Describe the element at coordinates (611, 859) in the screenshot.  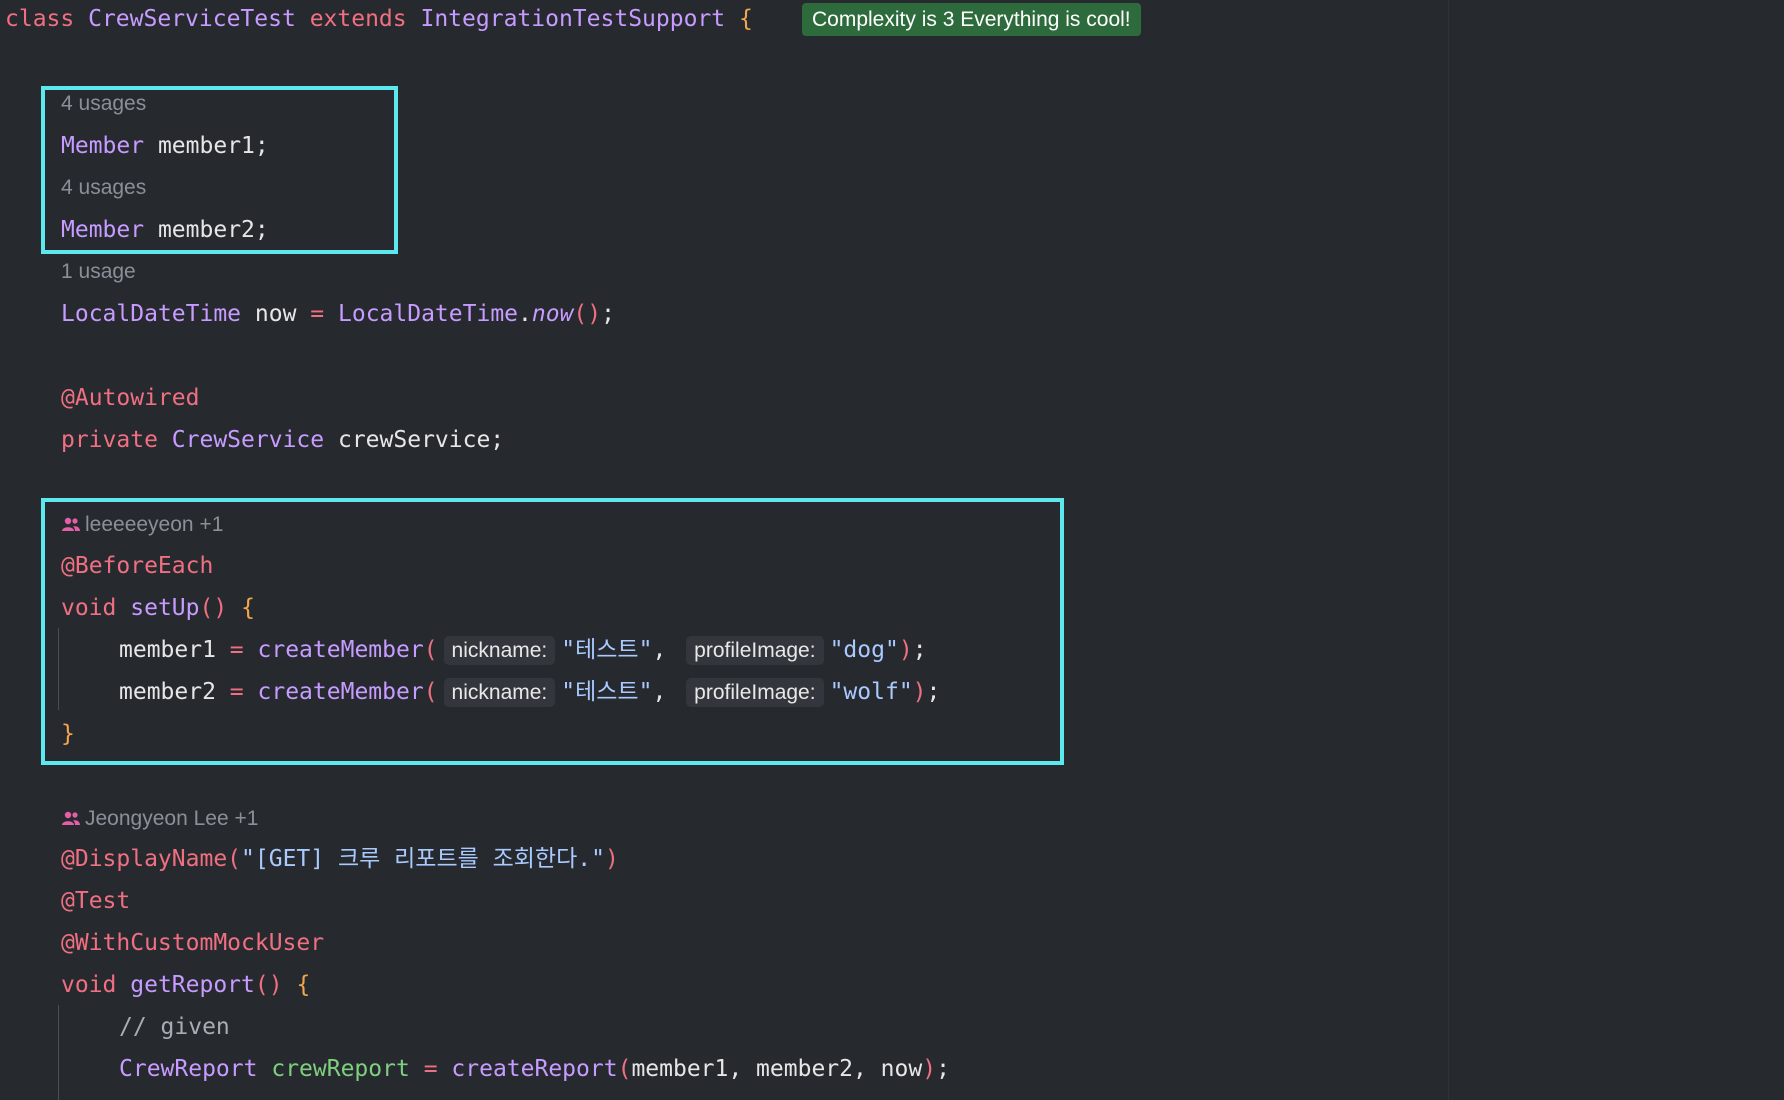
I see `displayname-close-paren: )` at that location.